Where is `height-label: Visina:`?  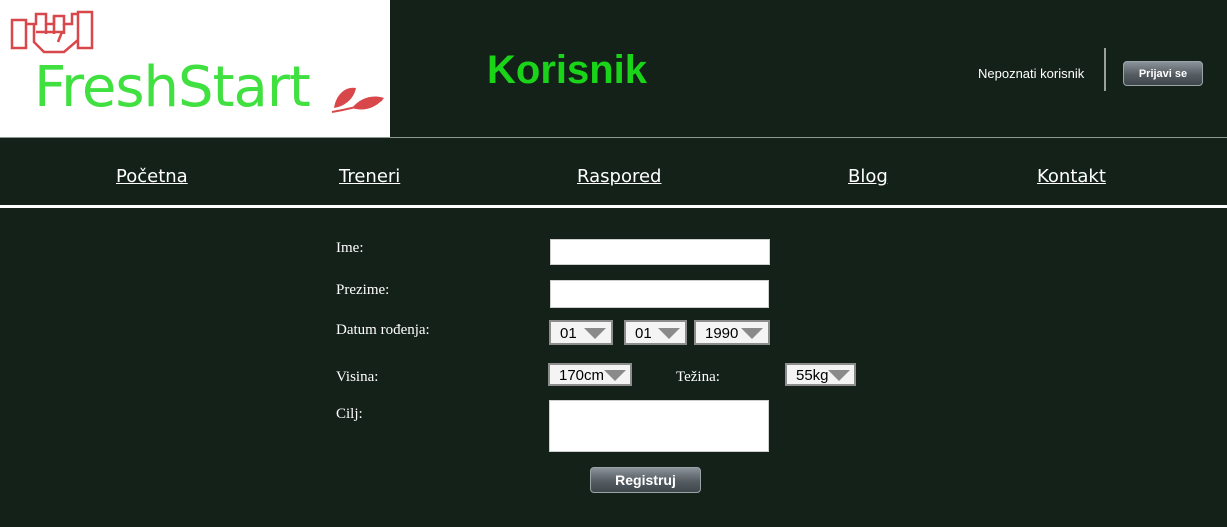 height-label: Visina: is located at coordinates (357, 377).